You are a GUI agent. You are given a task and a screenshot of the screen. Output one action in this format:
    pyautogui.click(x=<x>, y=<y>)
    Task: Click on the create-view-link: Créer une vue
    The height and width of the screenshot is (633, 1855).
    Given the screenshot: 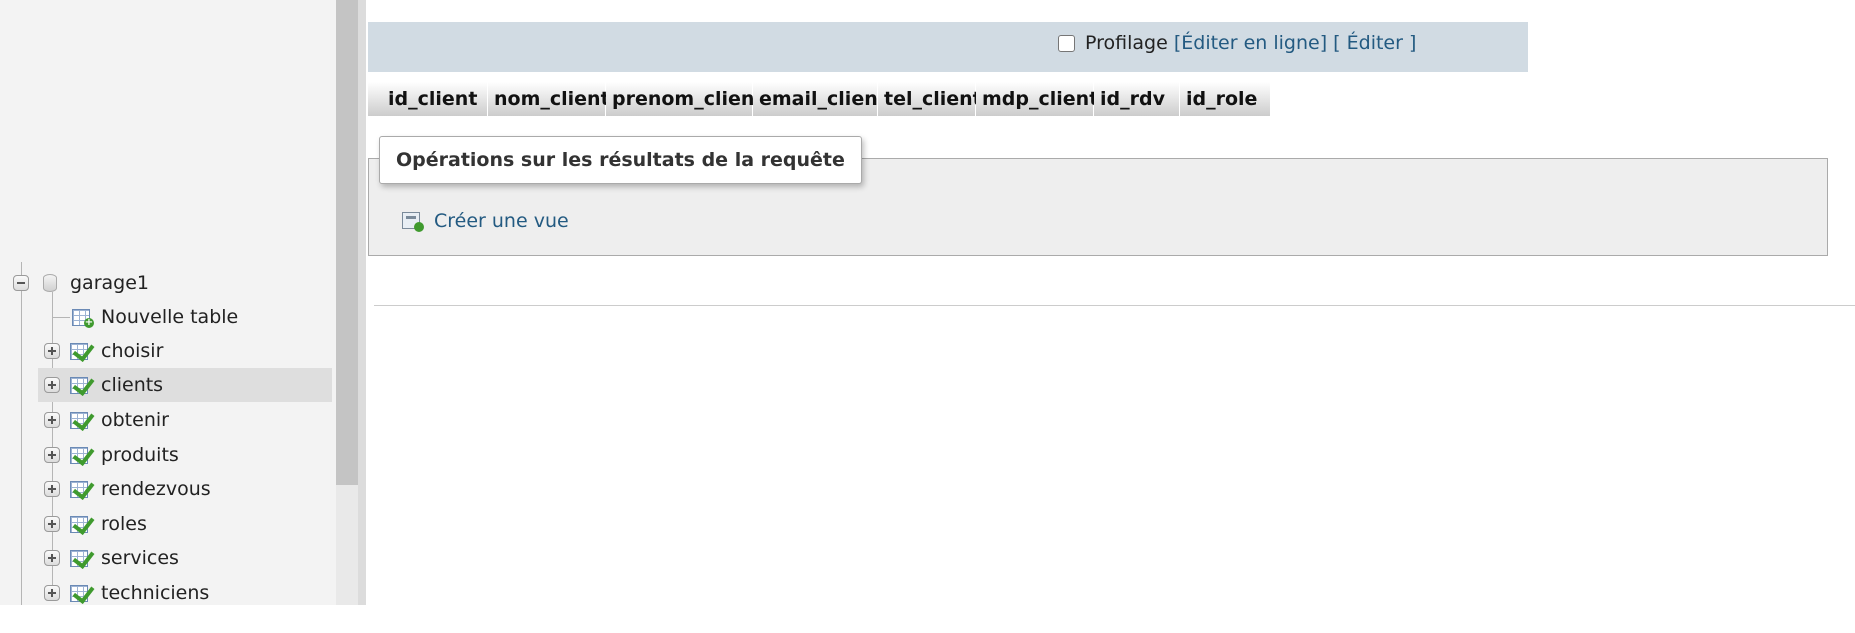 What is the action you would take?
    pyautogui.click(x=485, y=221)
    